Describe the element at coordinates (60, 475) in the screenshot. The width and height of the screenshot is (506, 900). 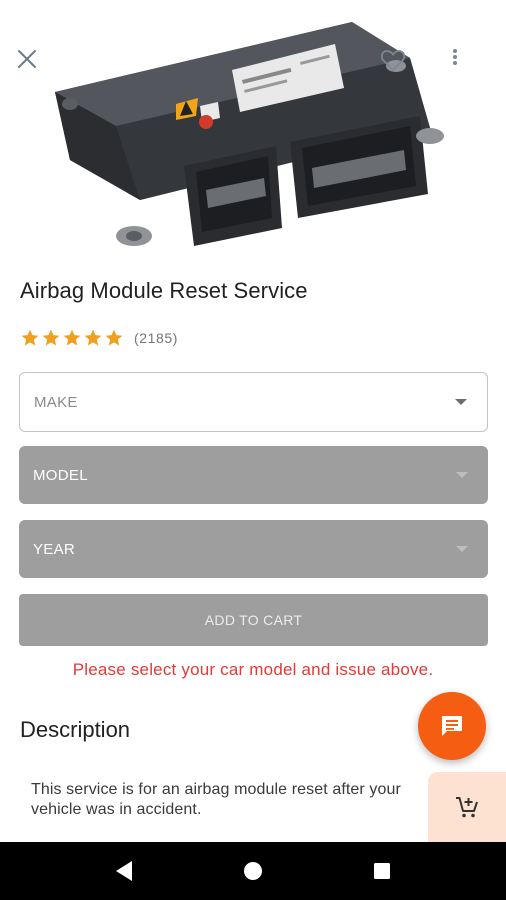
I see `model-select-label: MODEL` at that location.